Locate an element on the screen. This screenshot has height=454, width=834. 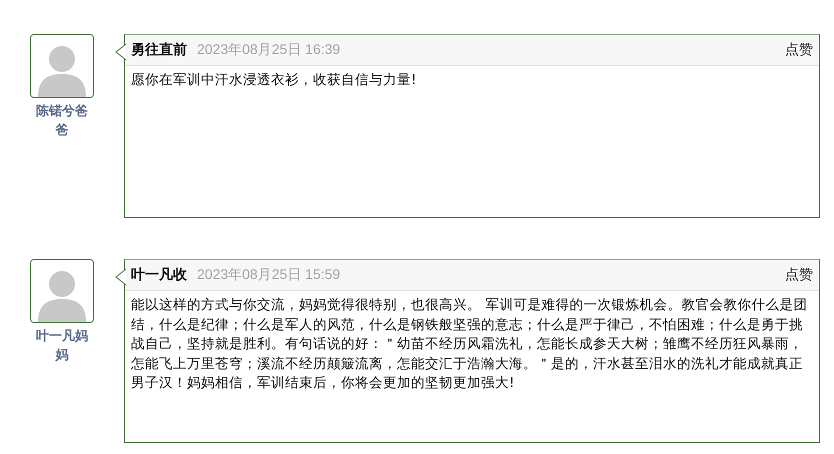
author-name: 陈锘兮爸爸 is located at coordinates (62, 121).